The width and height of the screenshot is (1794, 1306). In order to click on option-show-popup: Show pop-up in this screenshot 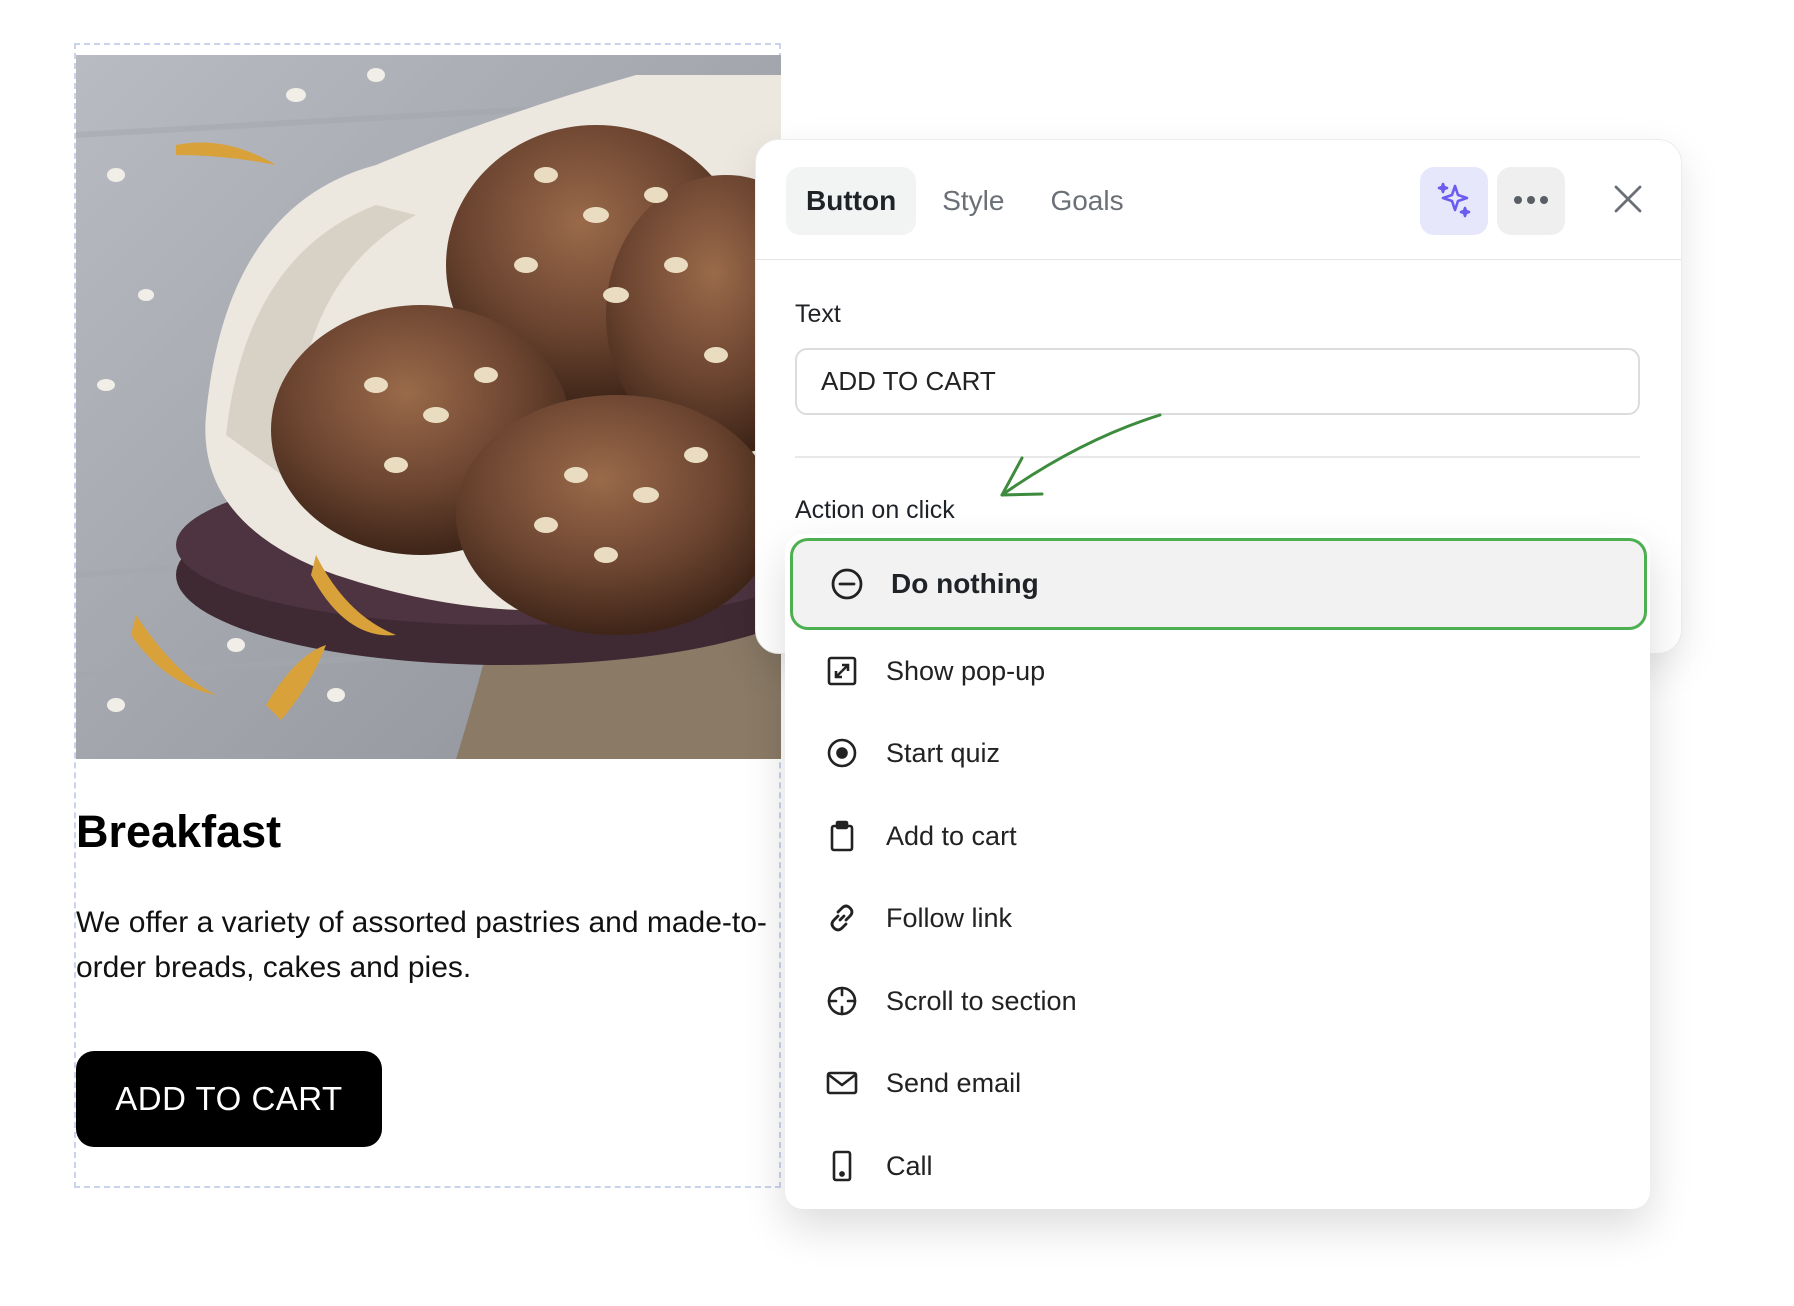, I will do `click(1175, 671)`.